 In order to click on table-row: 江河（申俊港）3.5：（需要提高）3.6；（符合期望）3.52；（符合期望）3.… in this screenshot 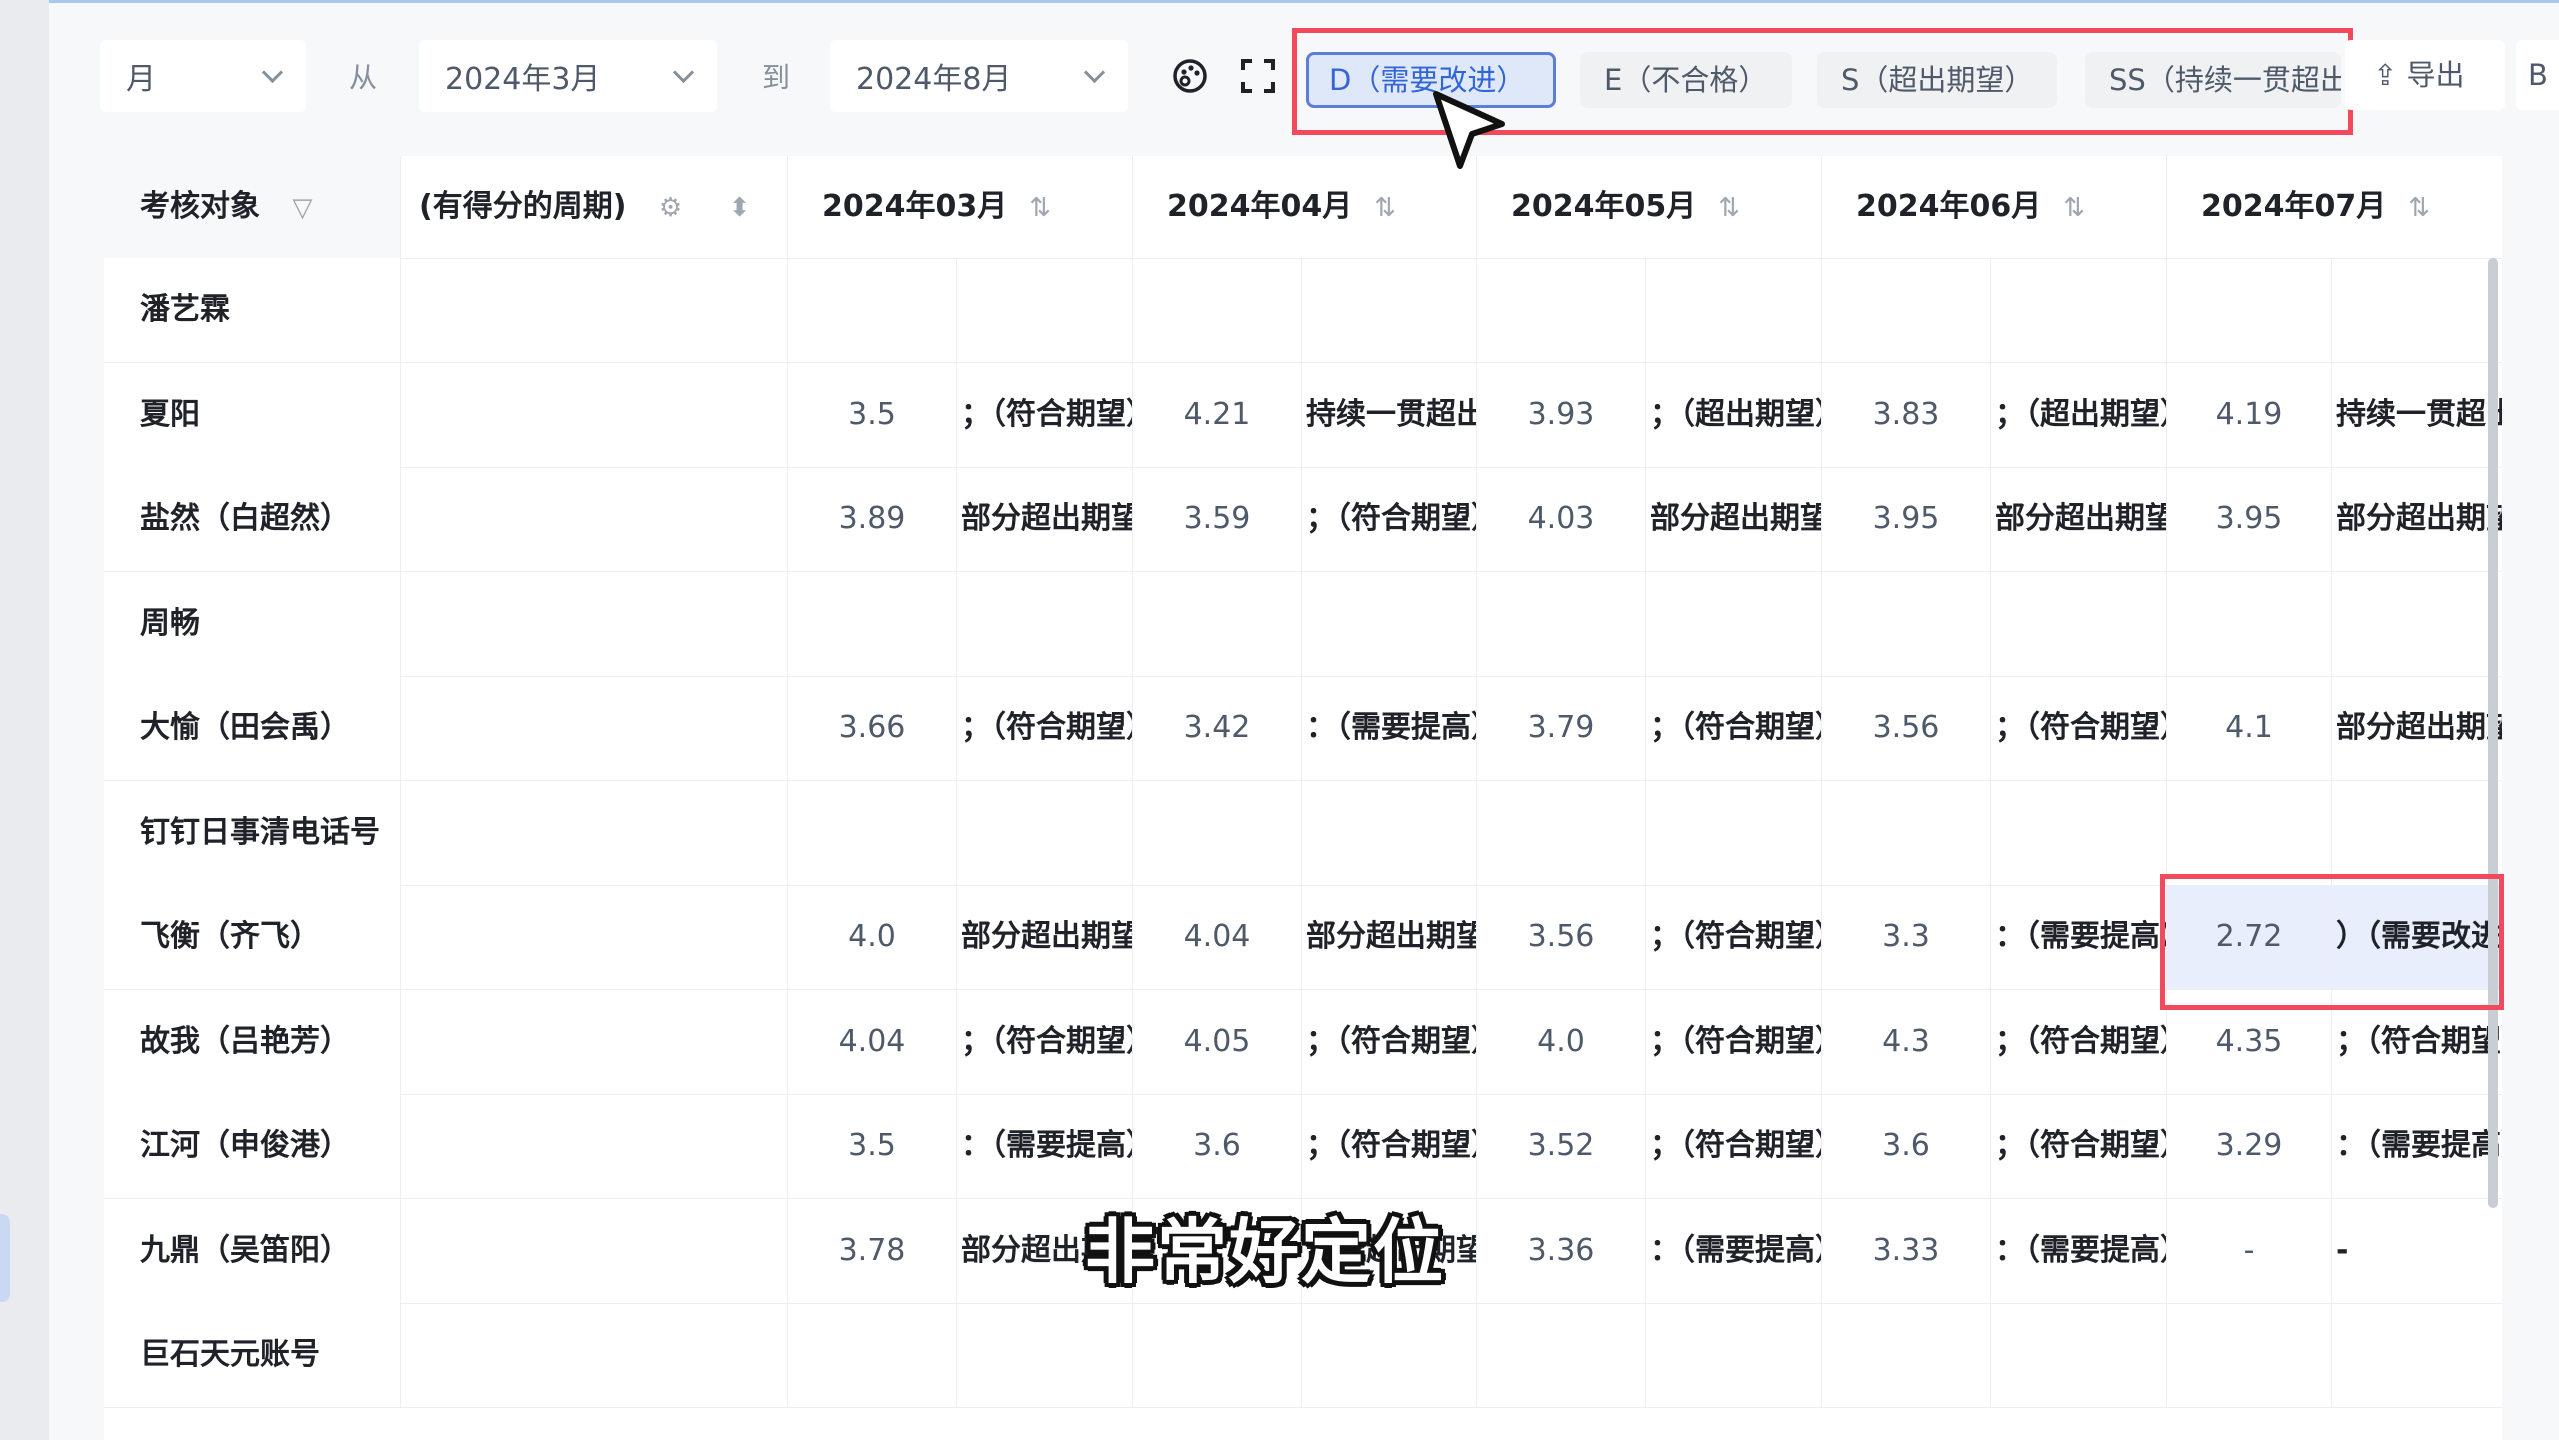, I will do `click(1303, 1146)`.